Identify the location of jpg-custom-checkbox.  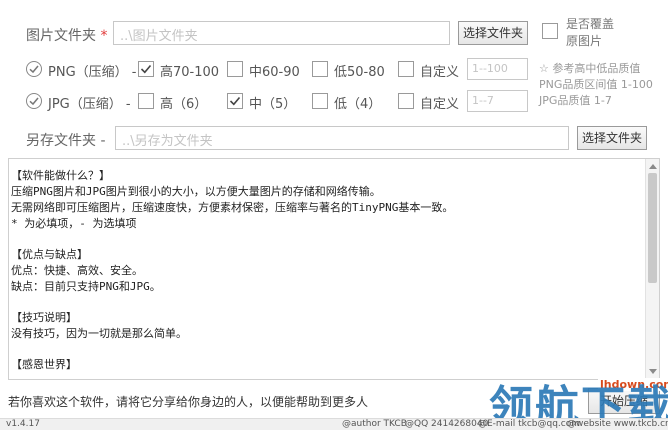
(406, 101).